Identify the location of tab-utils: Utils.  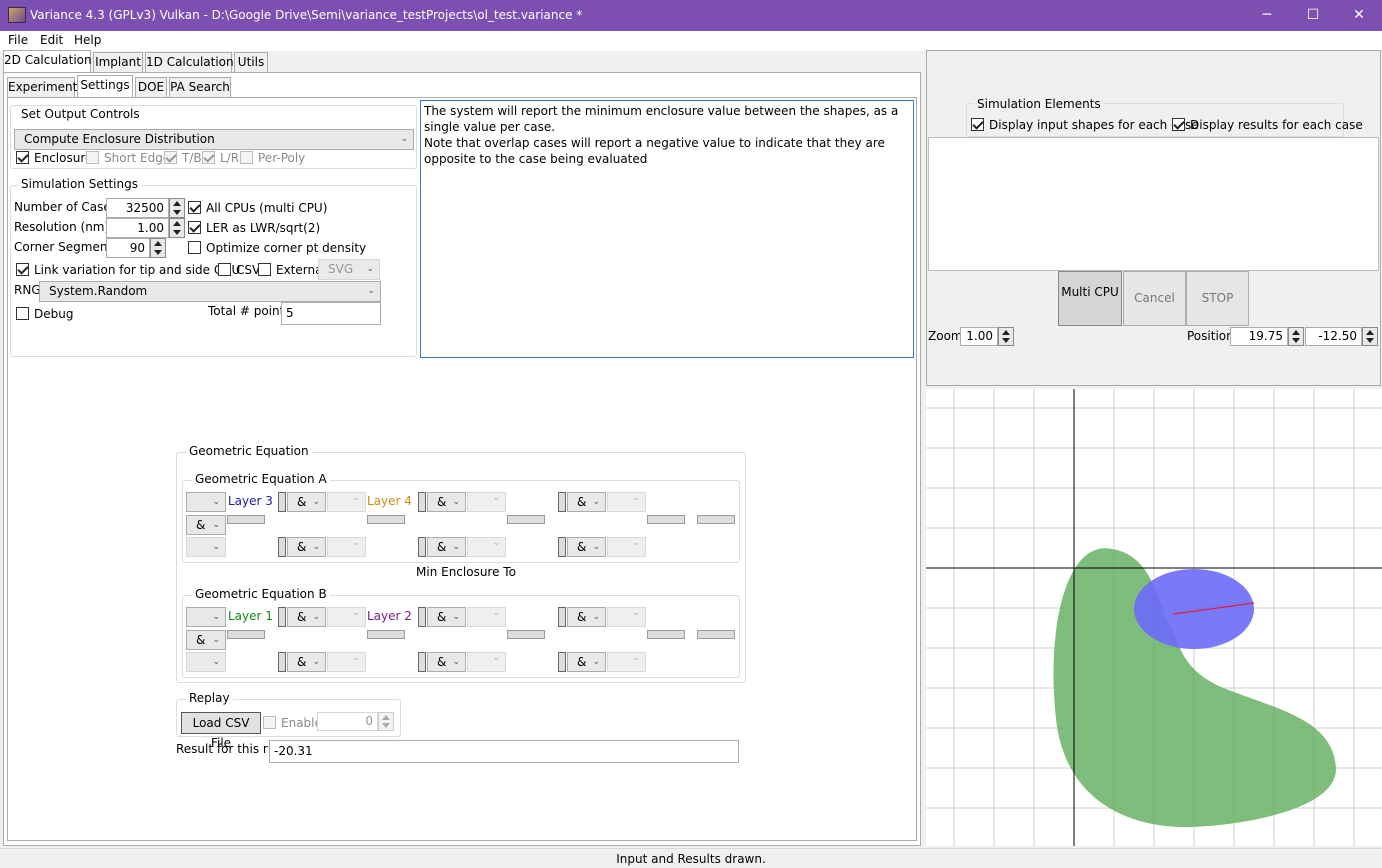
(251, 62).